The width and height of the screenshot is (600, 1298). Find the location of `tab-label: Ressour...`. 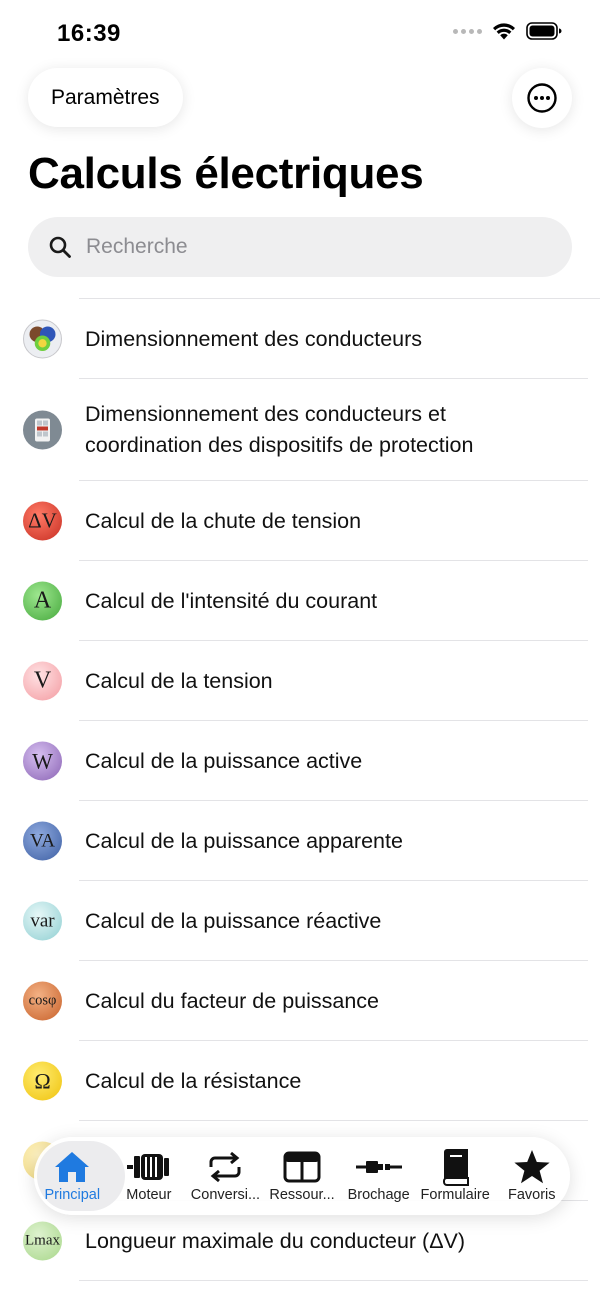

tab-label: Ressour... is located at coordinates (302, 1195).